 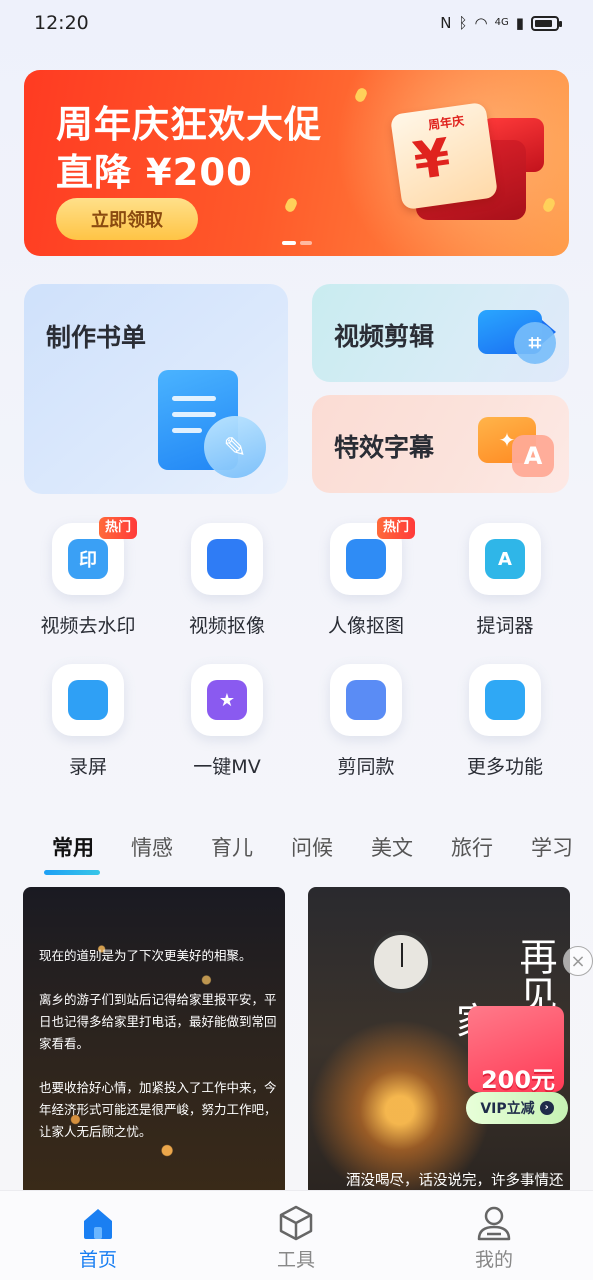 I want to click on arrow-right-icon: ›, so click(x=546, y=1108).